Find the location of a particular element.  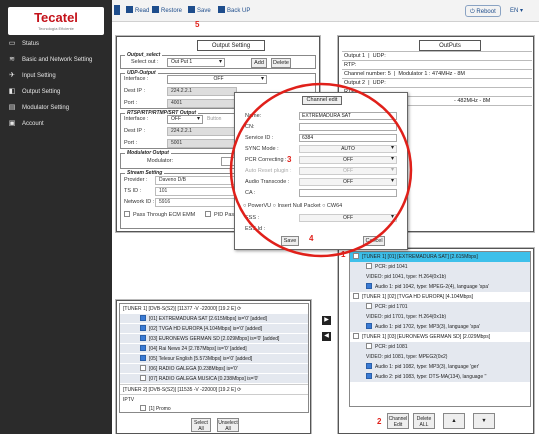

tsid-field: 101 is located at coordinates (195, 191).